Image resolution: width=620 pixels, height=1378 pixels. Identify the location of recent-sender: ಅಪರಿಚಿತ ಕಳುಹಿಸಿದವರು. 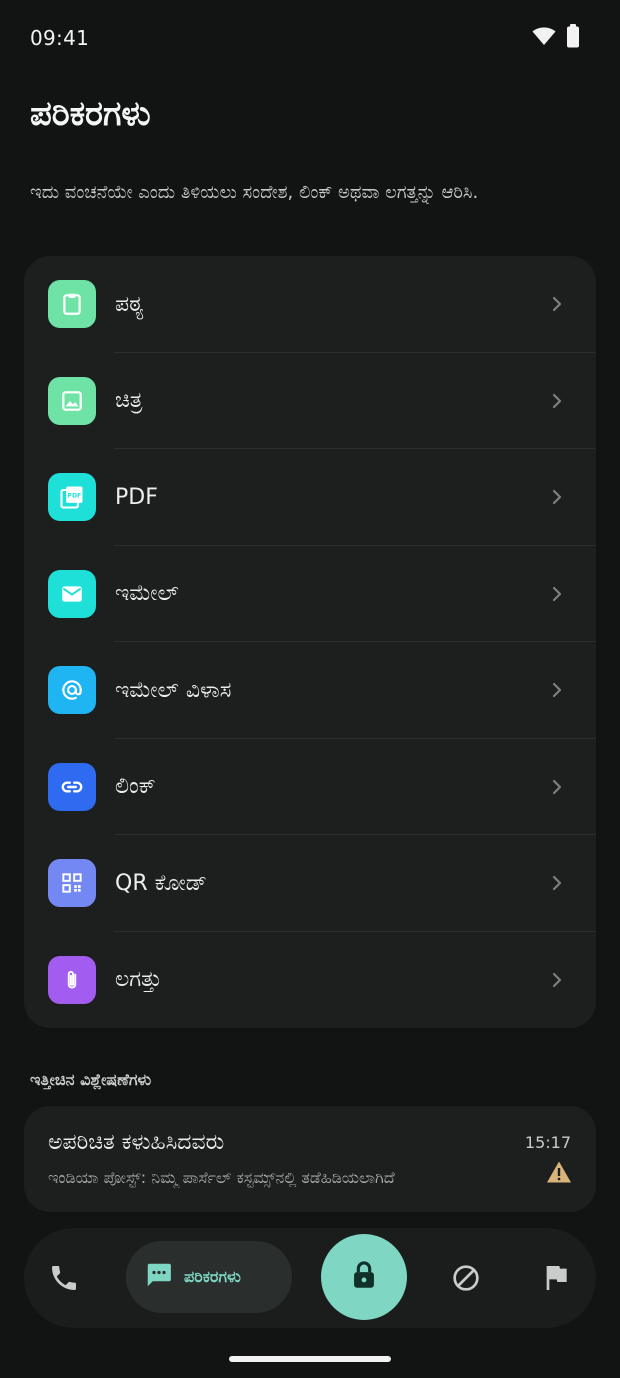
(136, 1142).